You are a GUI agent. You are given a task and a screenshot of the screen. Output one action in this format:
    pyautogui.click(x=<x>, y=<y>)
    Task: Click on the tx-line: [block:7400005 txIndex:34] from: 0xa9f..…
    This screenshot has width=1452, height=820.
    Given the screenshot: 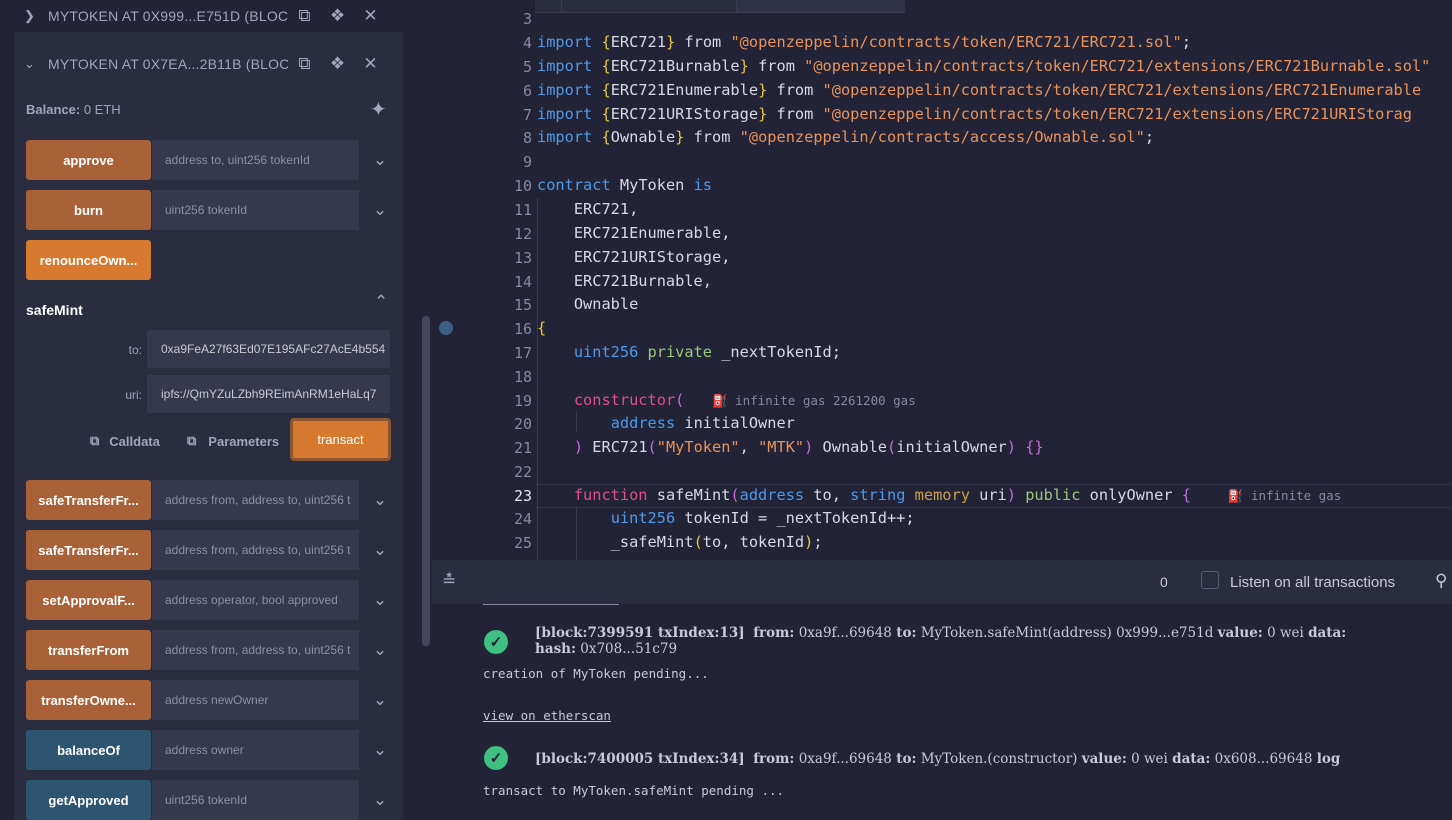 What is the action you would take?
    pyautogui.click(x=937, y=759)
    